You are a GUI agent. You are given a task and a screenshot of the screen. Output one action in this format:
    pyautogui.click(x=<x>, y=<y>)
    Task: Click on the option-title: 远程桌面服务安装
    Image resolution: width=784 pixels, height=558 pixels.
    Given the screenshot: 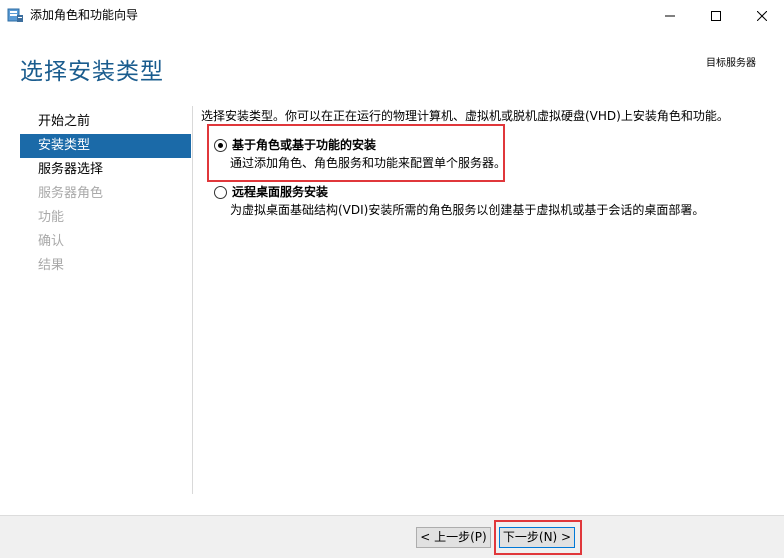 What is the action you would take?
    pyautogui.click(x=280, y=192)
    